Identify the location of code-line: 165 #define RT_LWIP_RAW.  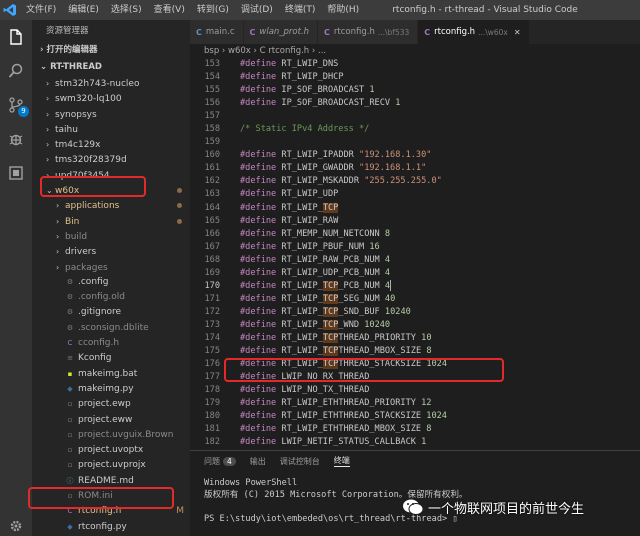
(415, 221).